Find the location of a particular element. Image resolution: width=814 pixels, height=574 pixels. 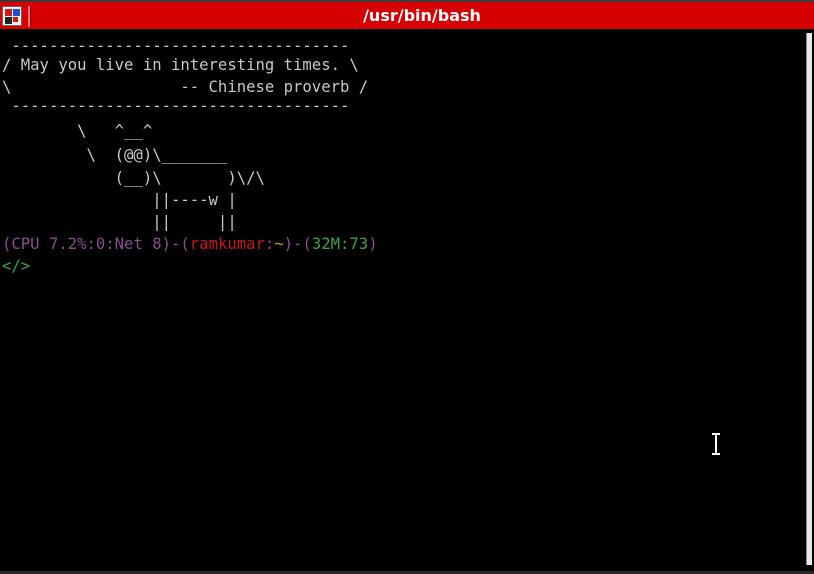

status-colon: : is located at coordinates (269, 244).